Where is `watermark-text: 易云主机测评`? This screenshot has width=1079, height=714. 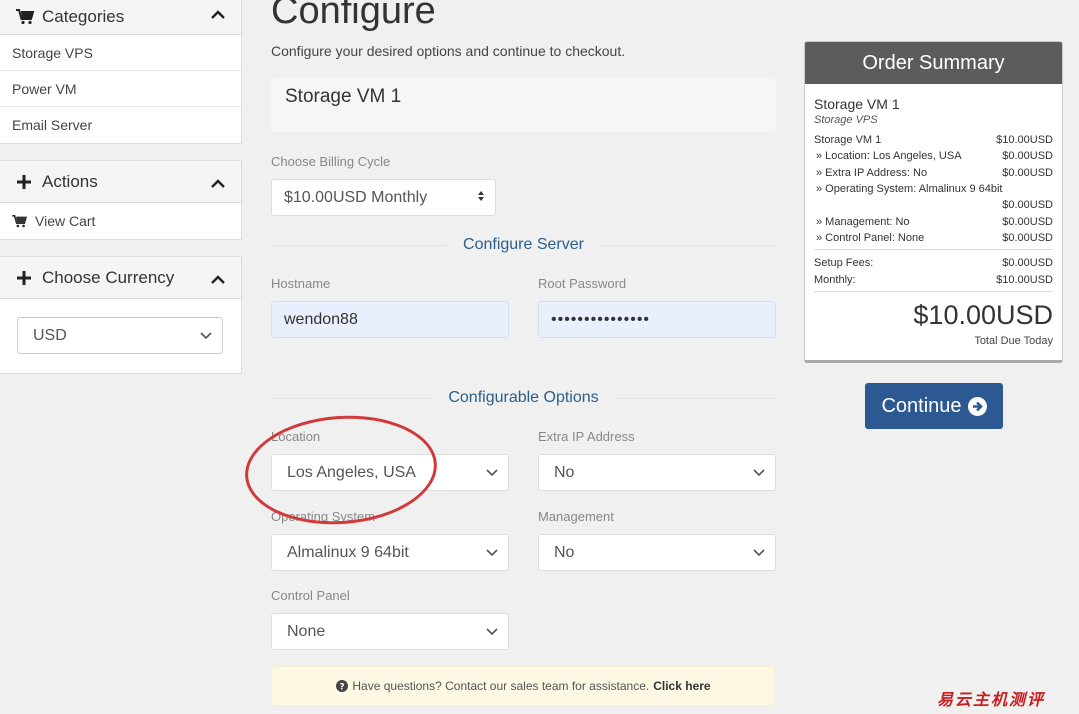
watermark-text: 易云主机测评 is located at coordinates (991, 699).